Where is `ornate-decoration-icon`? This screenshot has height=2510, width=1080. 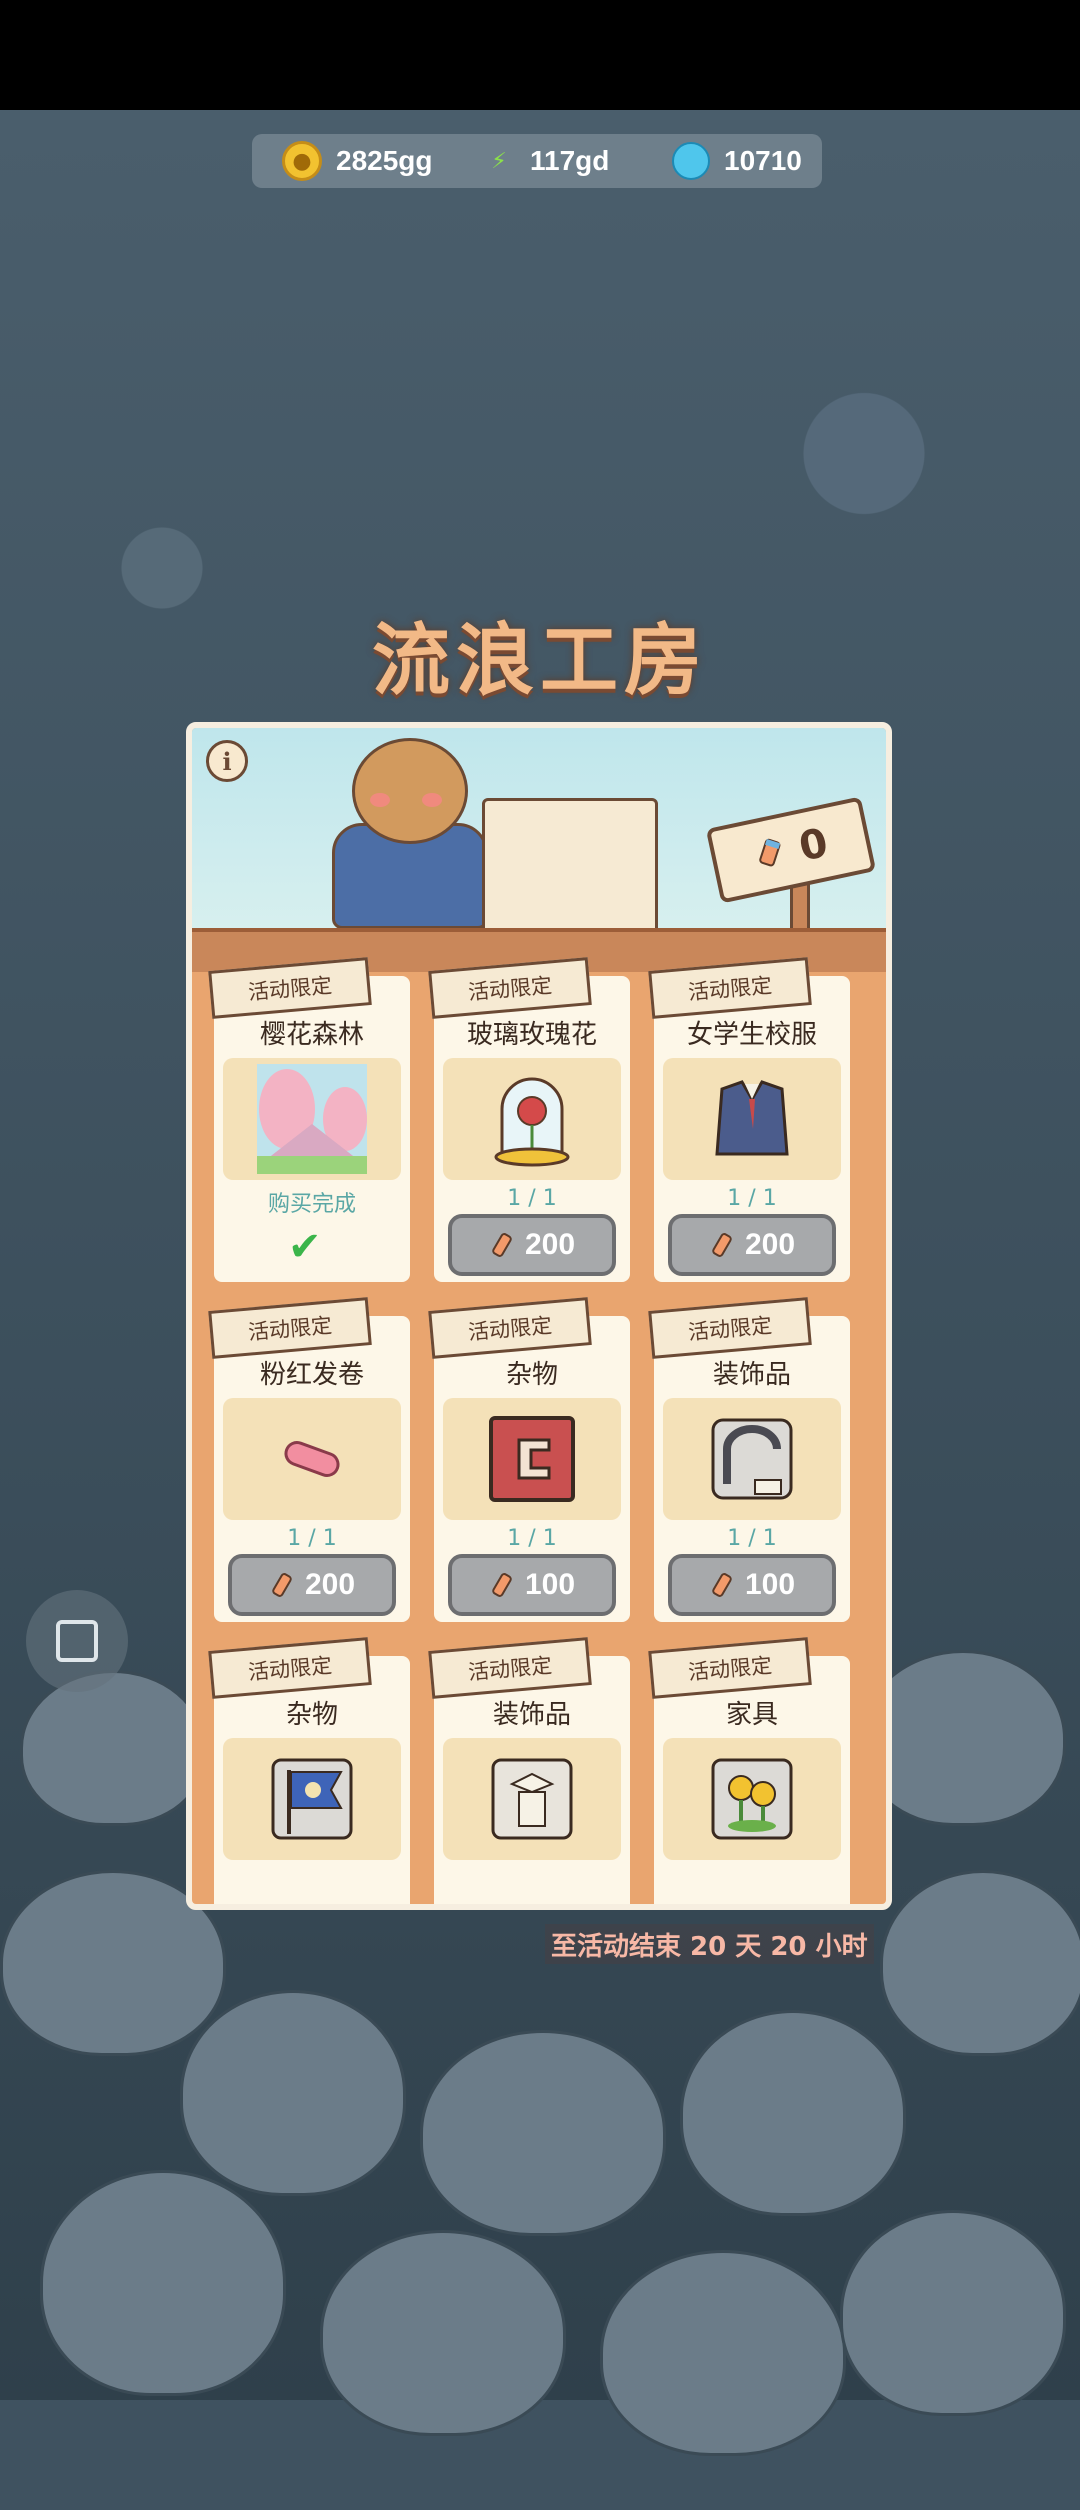 ornate-decoration-icon is located at coordinates (752, 1459).